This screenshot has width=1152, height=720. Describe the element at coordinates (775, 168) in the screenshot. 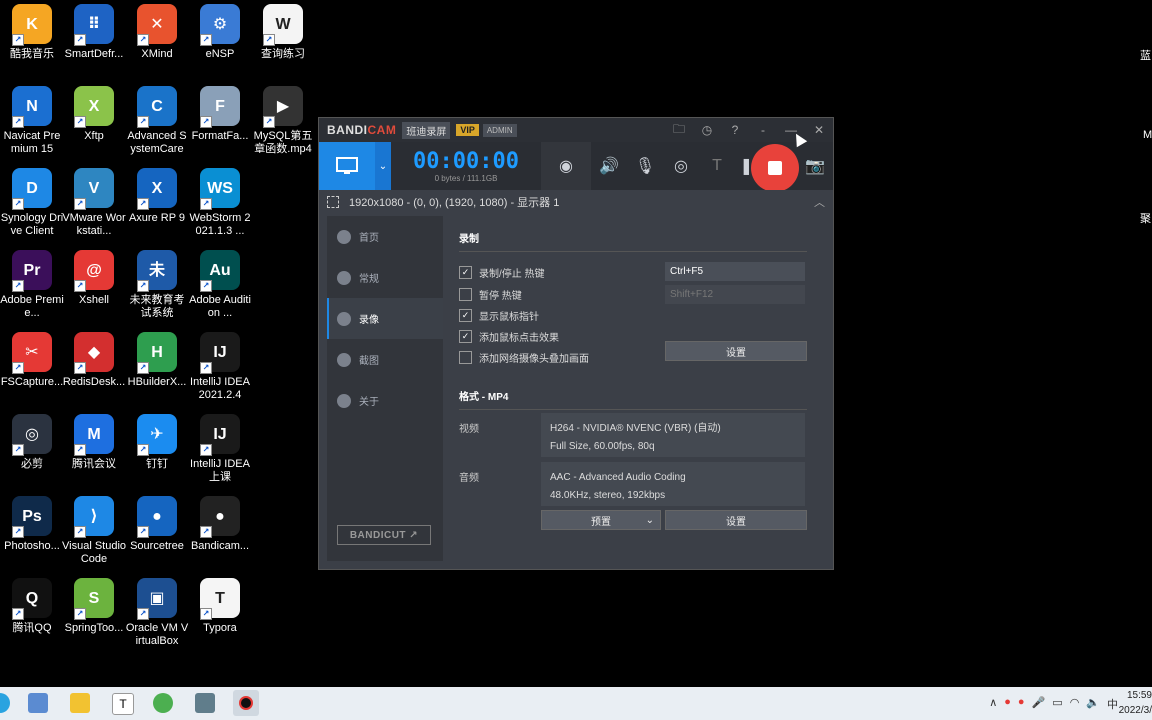

I see `stop-record-button` at that location.